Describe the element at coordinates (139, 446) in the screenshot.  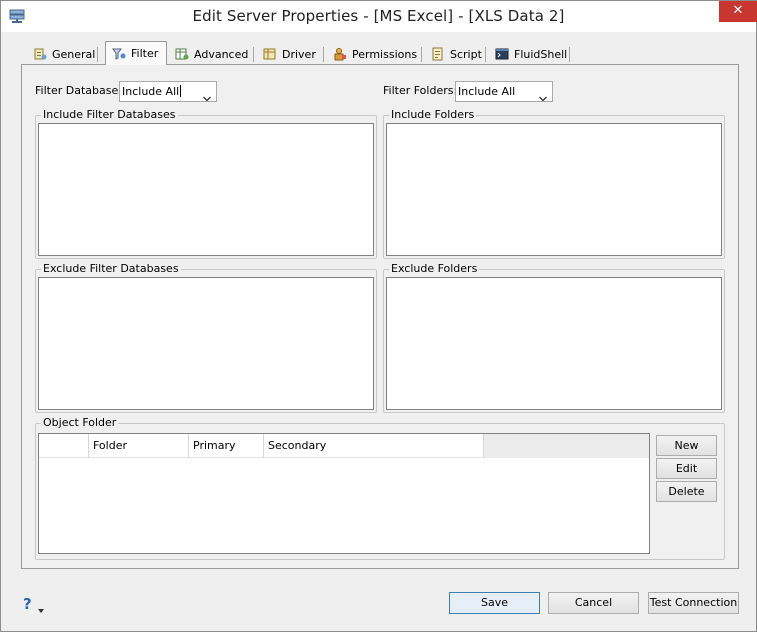
I see `column-header-folder: Folder` at that location.